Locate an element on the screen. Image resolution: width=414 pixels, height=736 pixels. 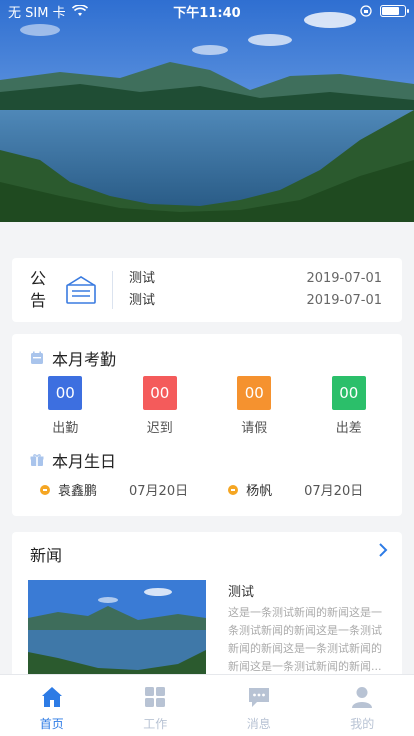
rotation-lock-icon is located at coordinates (366, 11).